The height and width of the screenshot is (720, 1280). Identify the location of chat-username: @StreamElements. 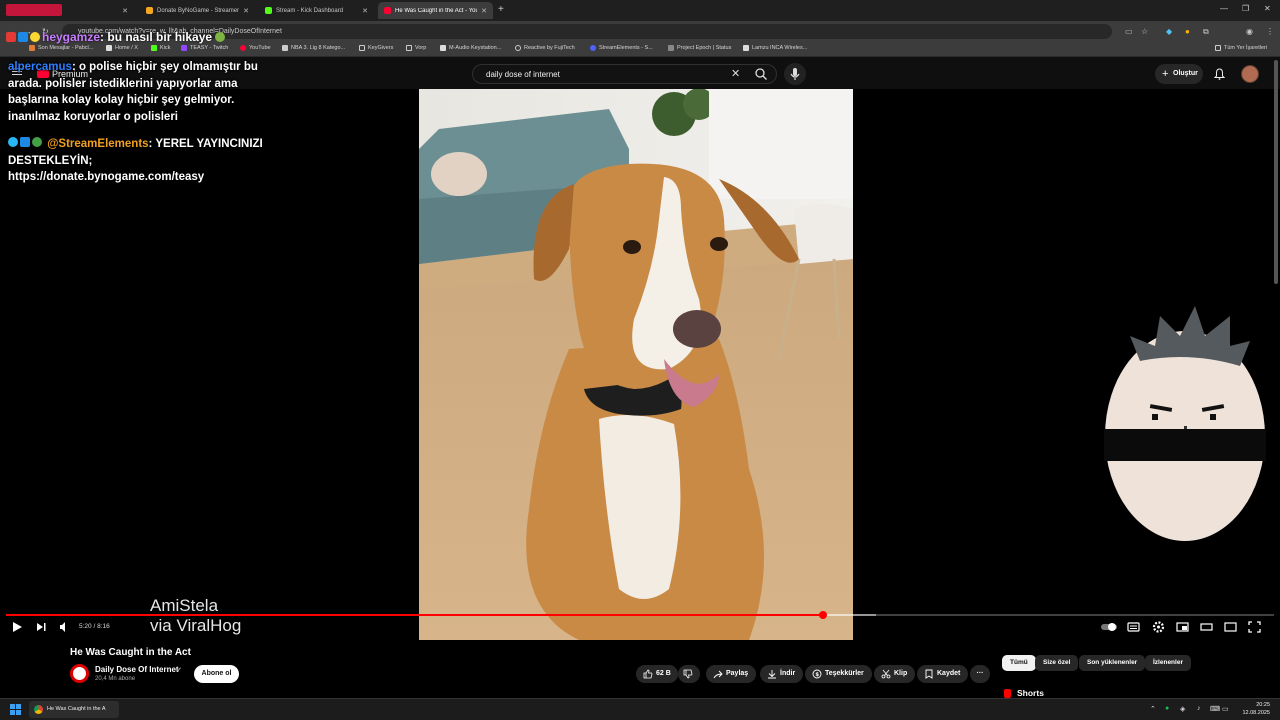
(98, 144).